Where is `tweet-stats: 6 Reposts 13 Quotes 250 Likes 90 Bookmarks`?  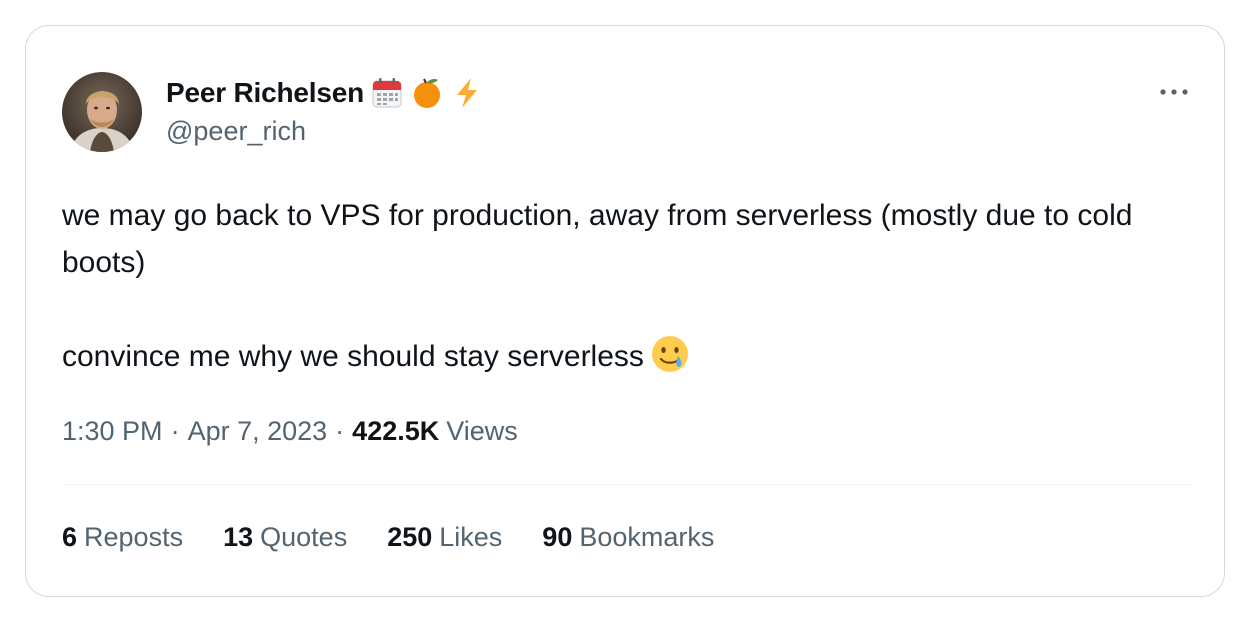
tweet-stats: 6 Reposts 13 Quotes 250 Likes 90 Bookmarks is located at coordinates (408, 537).